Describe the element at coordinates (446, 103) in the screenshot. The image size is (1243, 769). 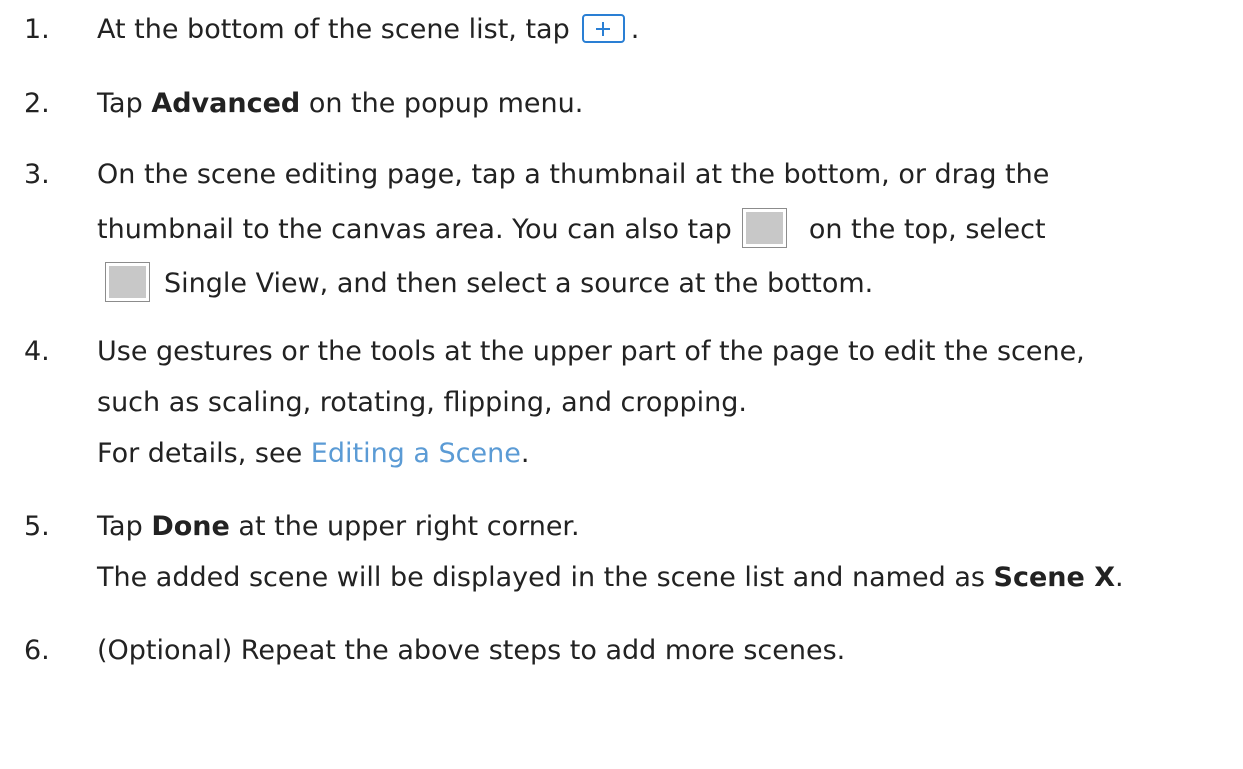
I see `step-2-text-after: on the popup menu.` at that location.